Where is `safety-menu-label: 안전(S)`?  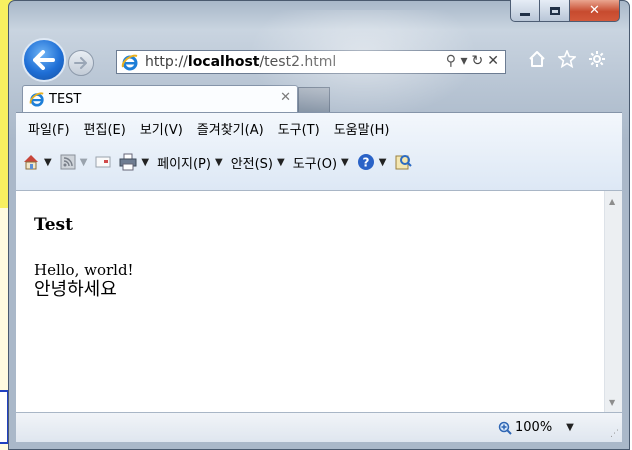 safety-menu-label: 안전(S) is located at coordinates (252, 164).